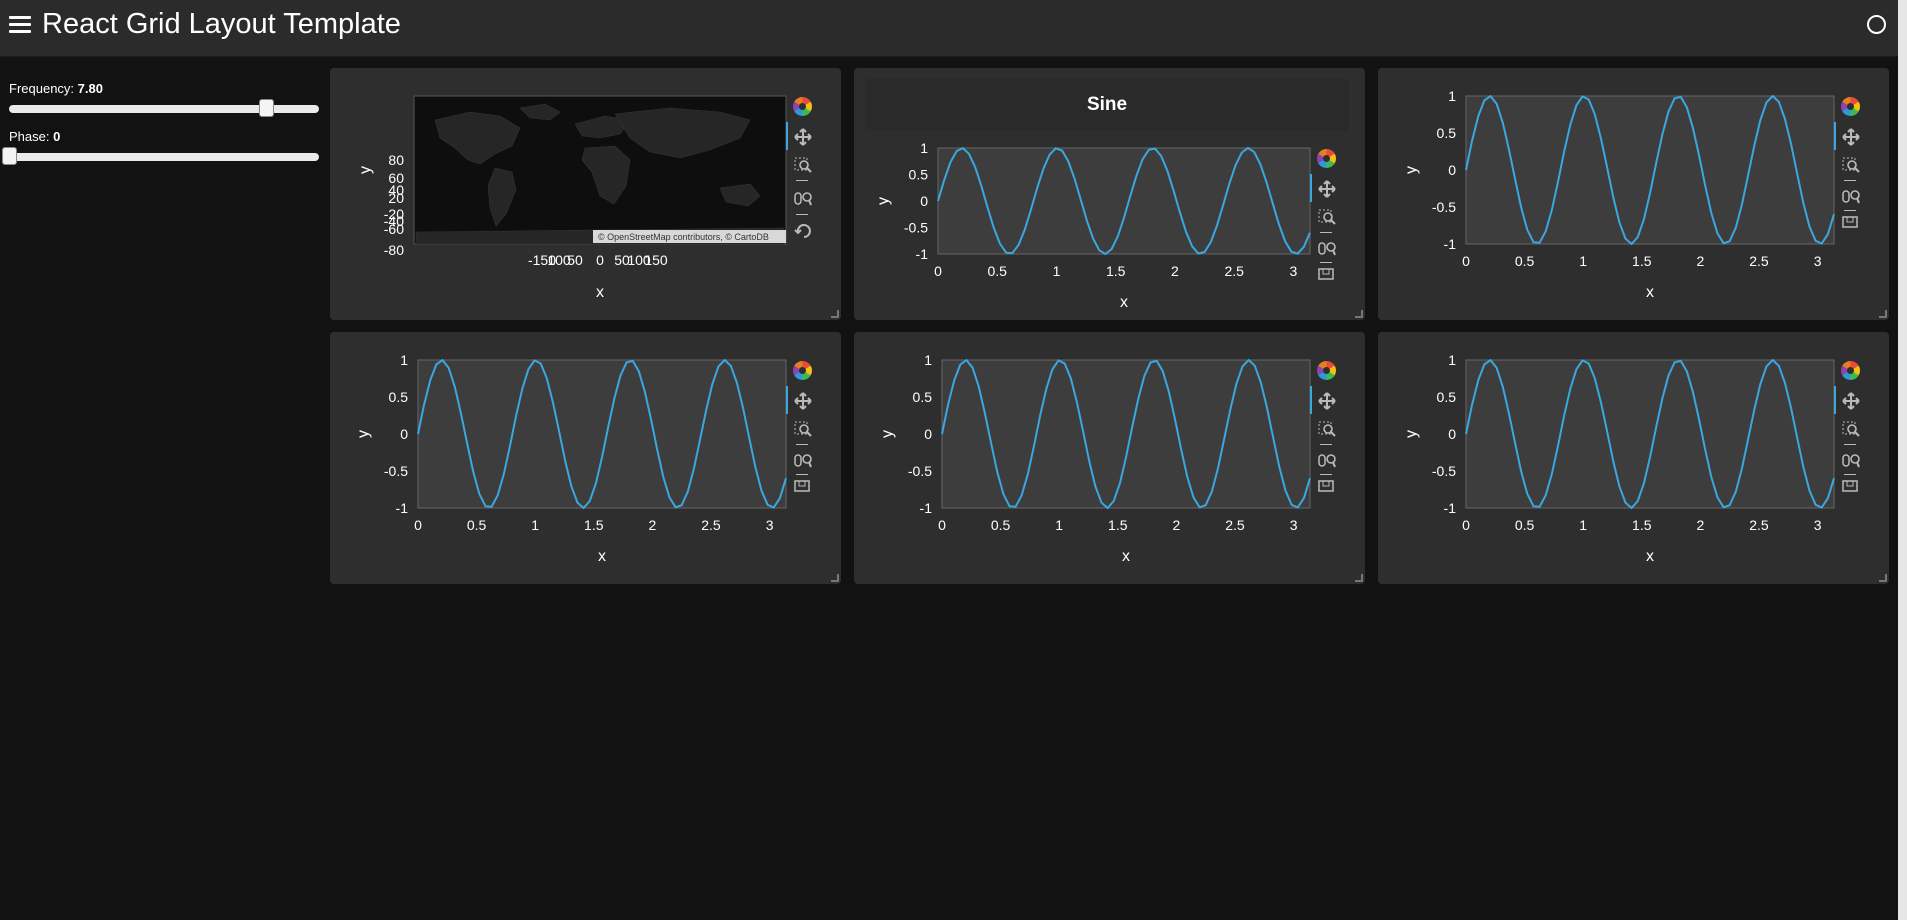 This screenshot has width=1907, height=920. I want to click on frequency-slider, so click(164, 108).